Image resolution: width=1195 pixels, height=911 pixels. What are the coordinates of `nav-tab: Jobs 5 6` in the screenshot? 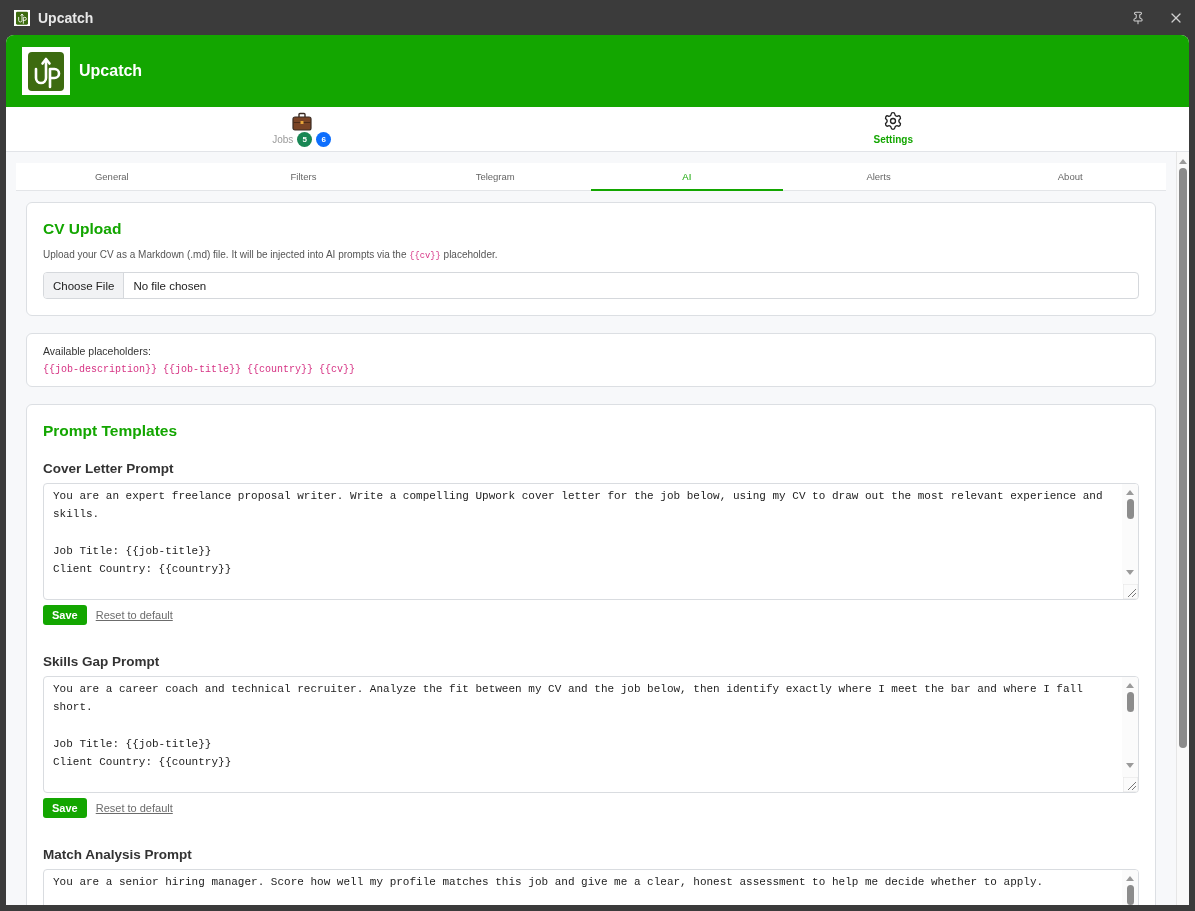 It's located at (302, 129).